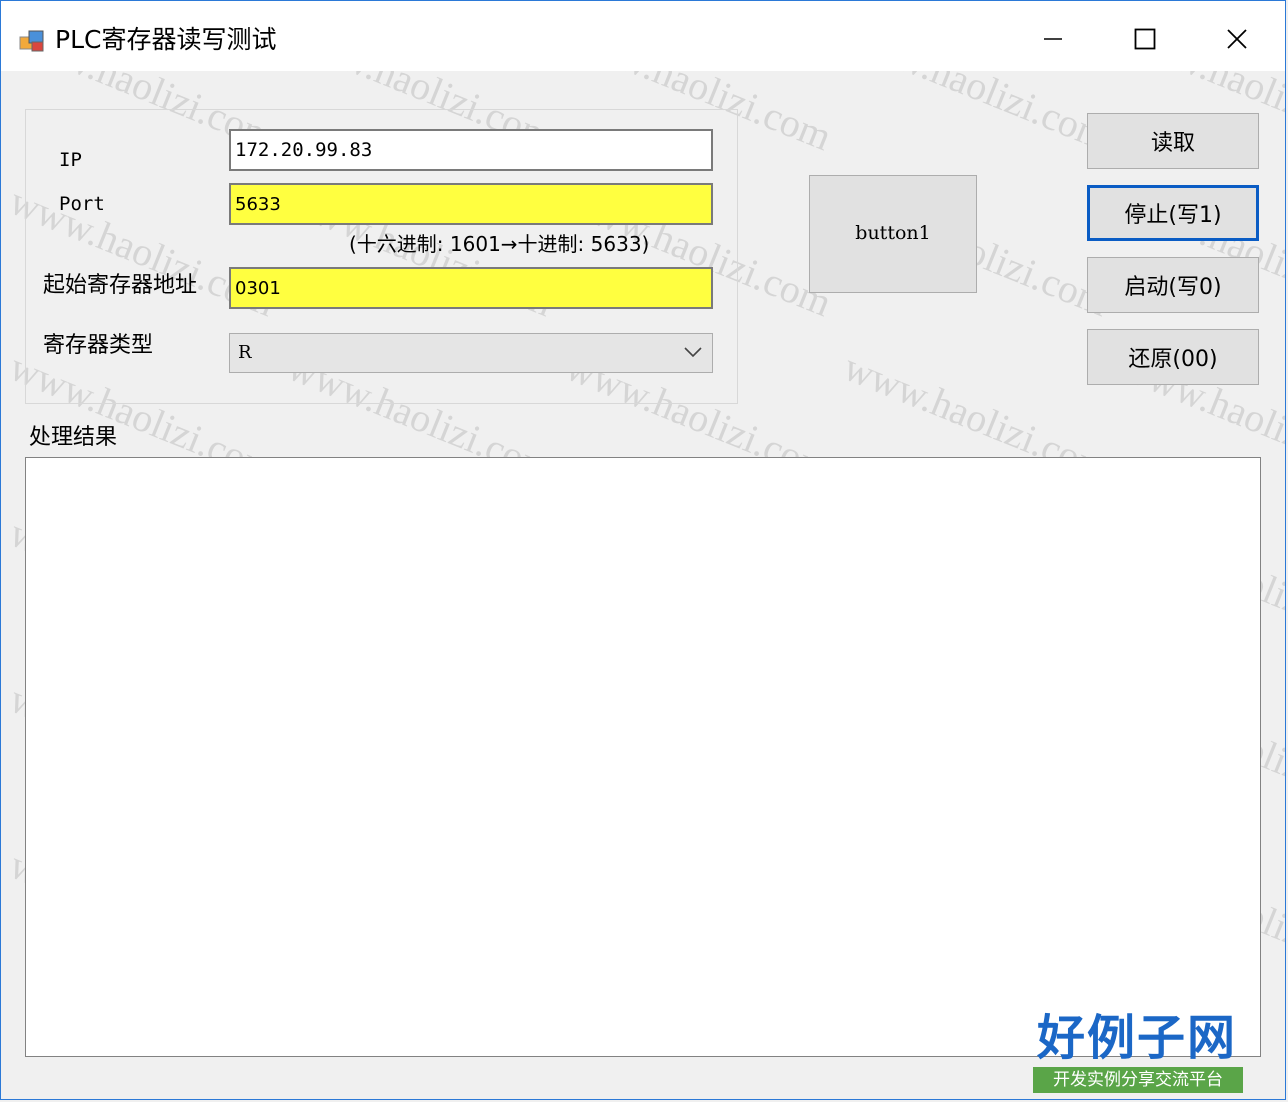 Image resolution: width=1288 pixels, height=1102 pixels. What do you see at coordinates (471, 288) in the screenshot?
I see `start-register-input` at bounding box center [471, 288].